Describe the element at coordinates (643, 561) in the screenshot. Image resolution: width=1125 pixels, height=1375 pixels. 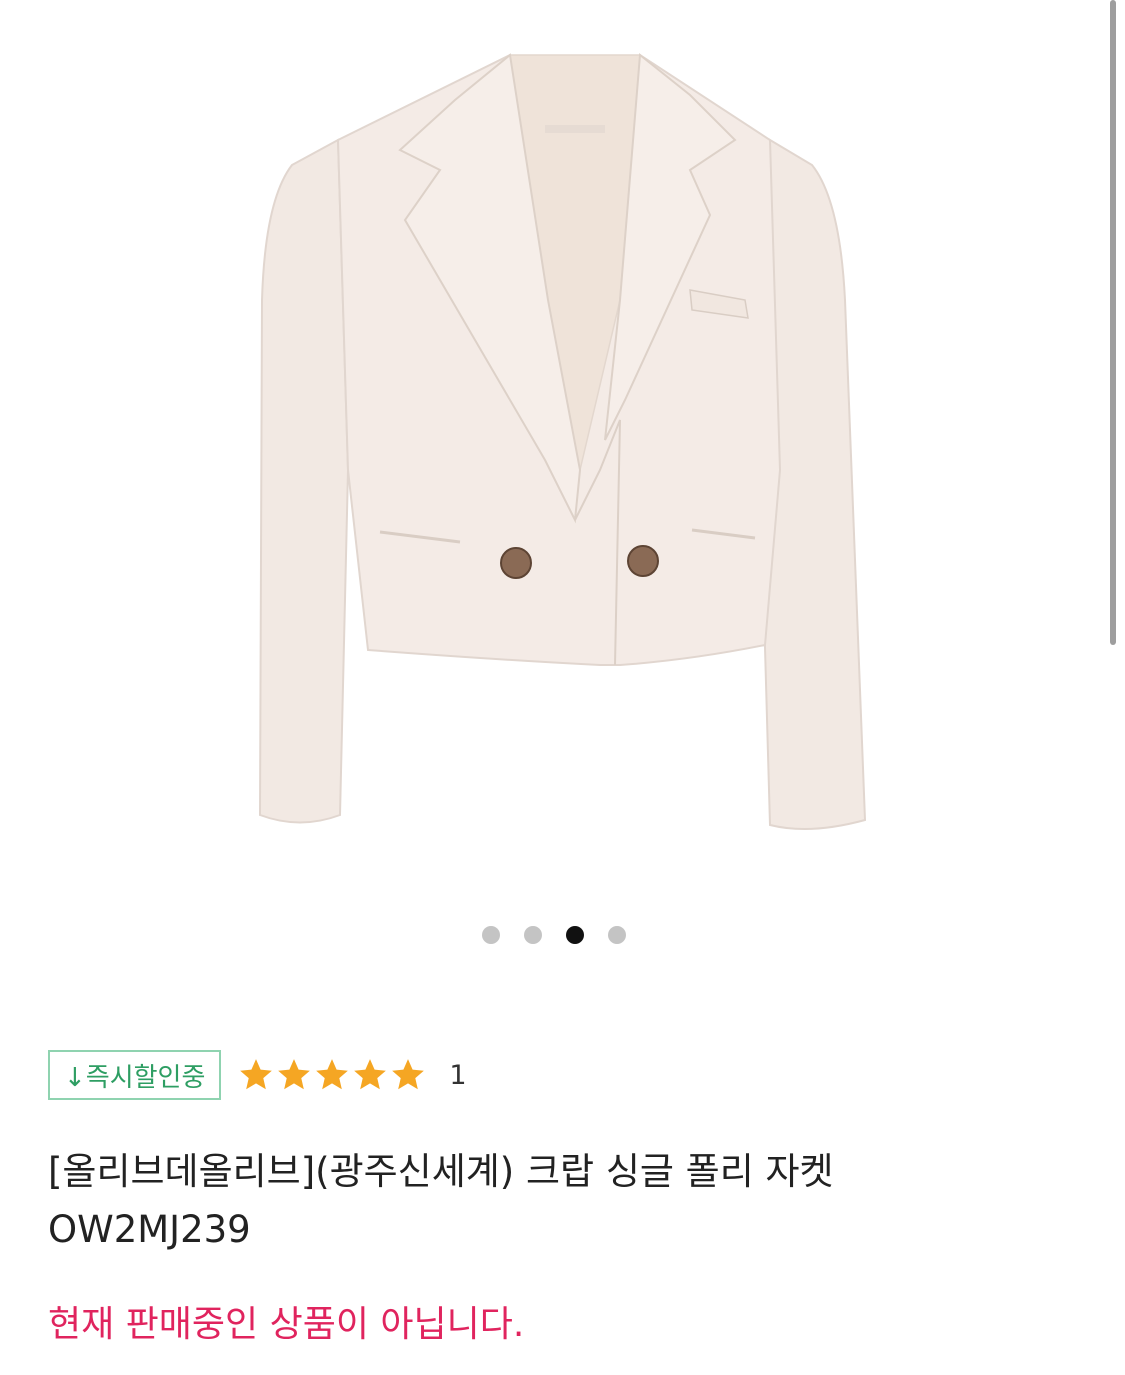
I see `jacket-button-right` at that location.